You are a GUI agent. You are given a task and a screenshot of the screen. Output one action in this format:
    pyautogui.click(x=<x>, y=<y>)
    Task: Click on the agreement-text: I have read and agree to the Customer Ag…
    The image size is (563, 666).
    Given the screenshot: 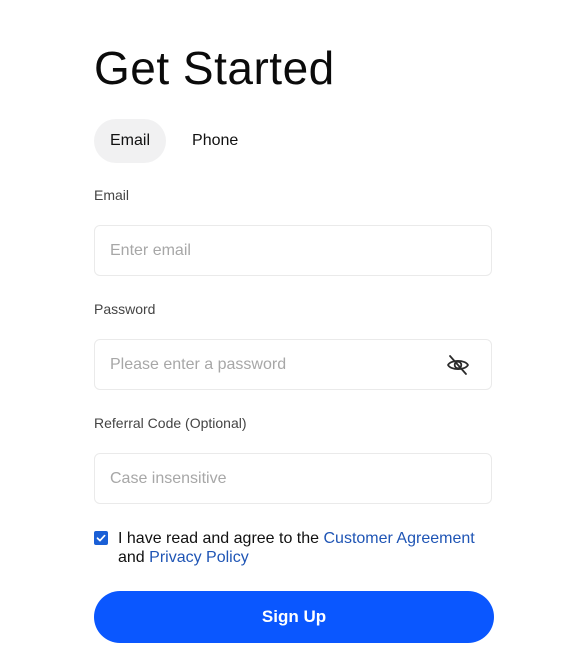 What is the action you would take?
    pyautogui.click(x=313, y=548)
    